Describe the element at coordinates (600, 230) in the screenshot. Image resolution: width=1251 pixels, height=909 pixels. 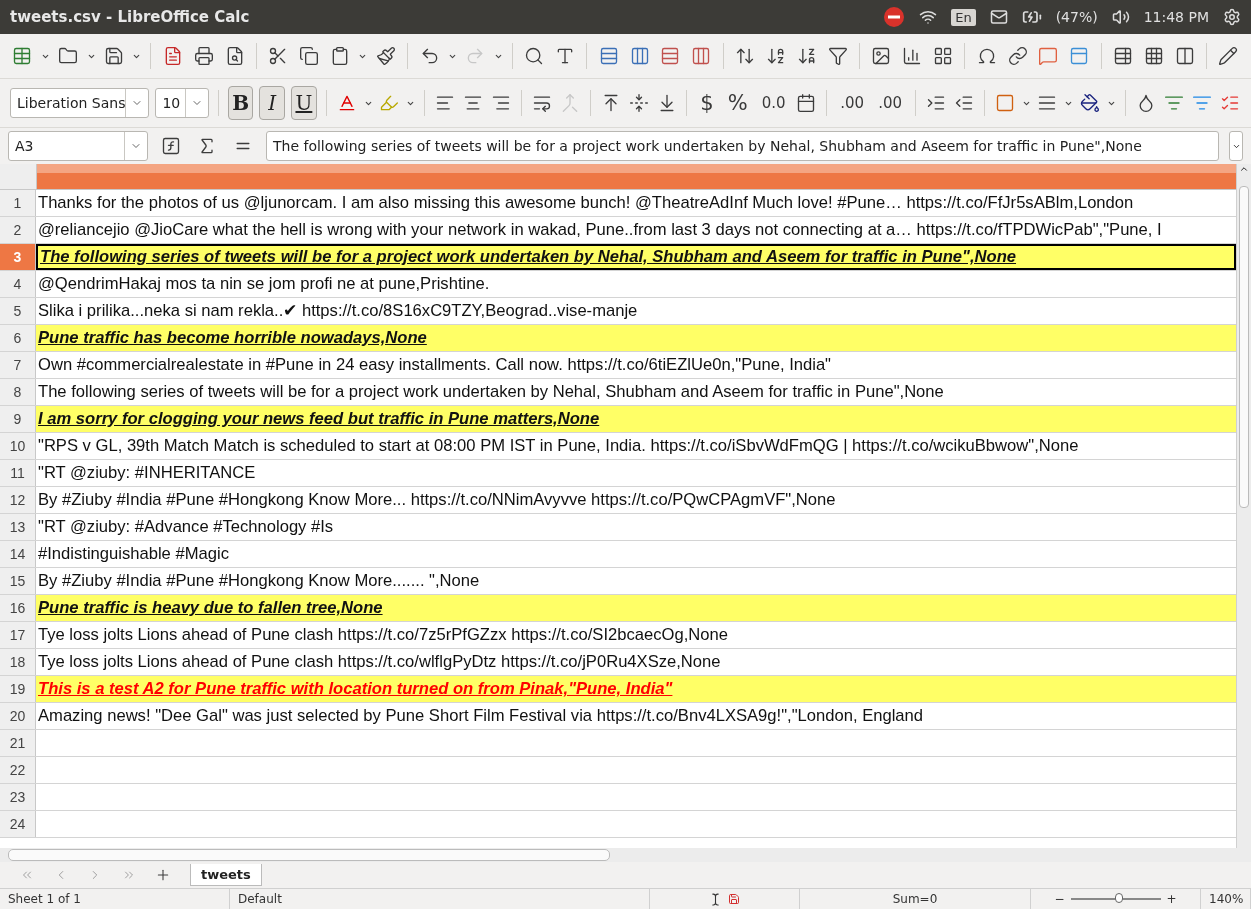
I see `table-cell: @reliancejio @JioCare what the hell is wrong with your network in wakad, Pune..from last 3 days not connecting at a… https://t.co/fTPDWicPab","Pune, I` at that location.